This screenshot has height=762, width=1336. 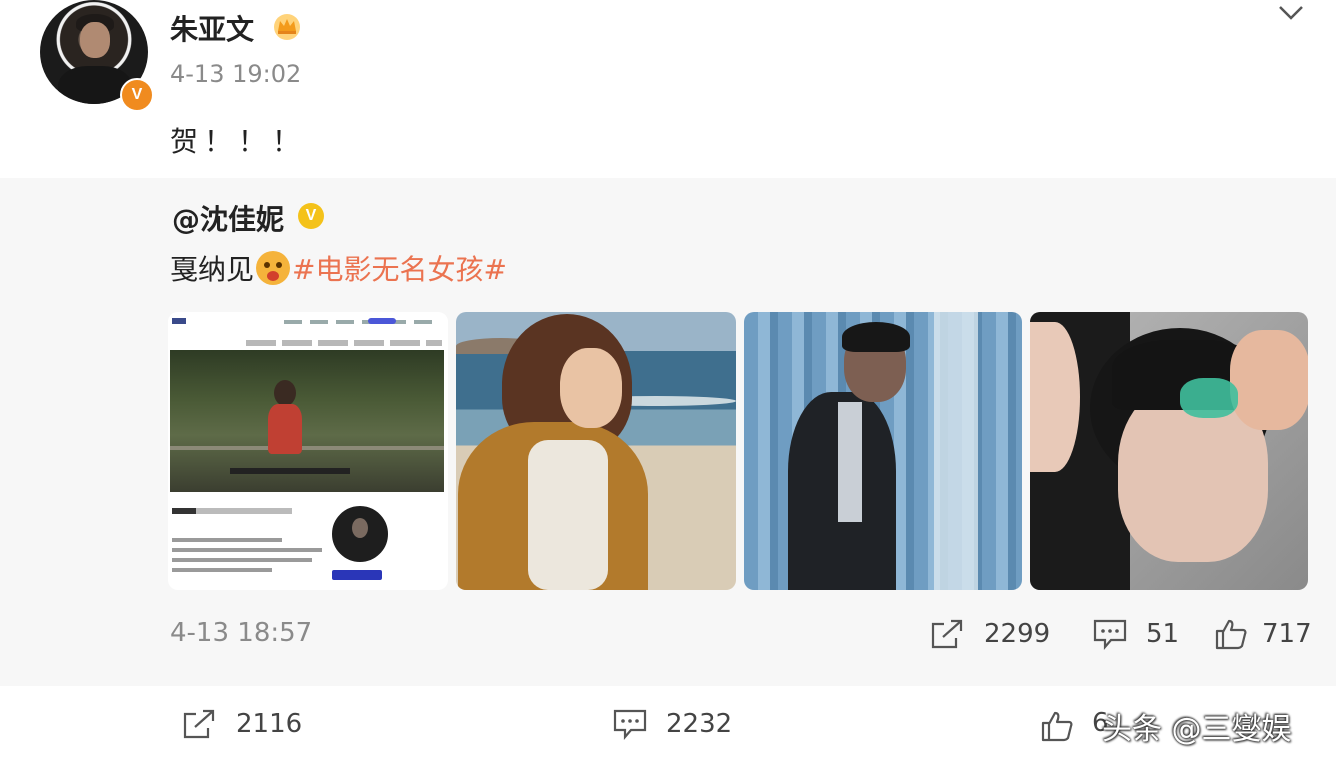 I want to click on original-repost-button: 2299, so click(x=990, y=634).